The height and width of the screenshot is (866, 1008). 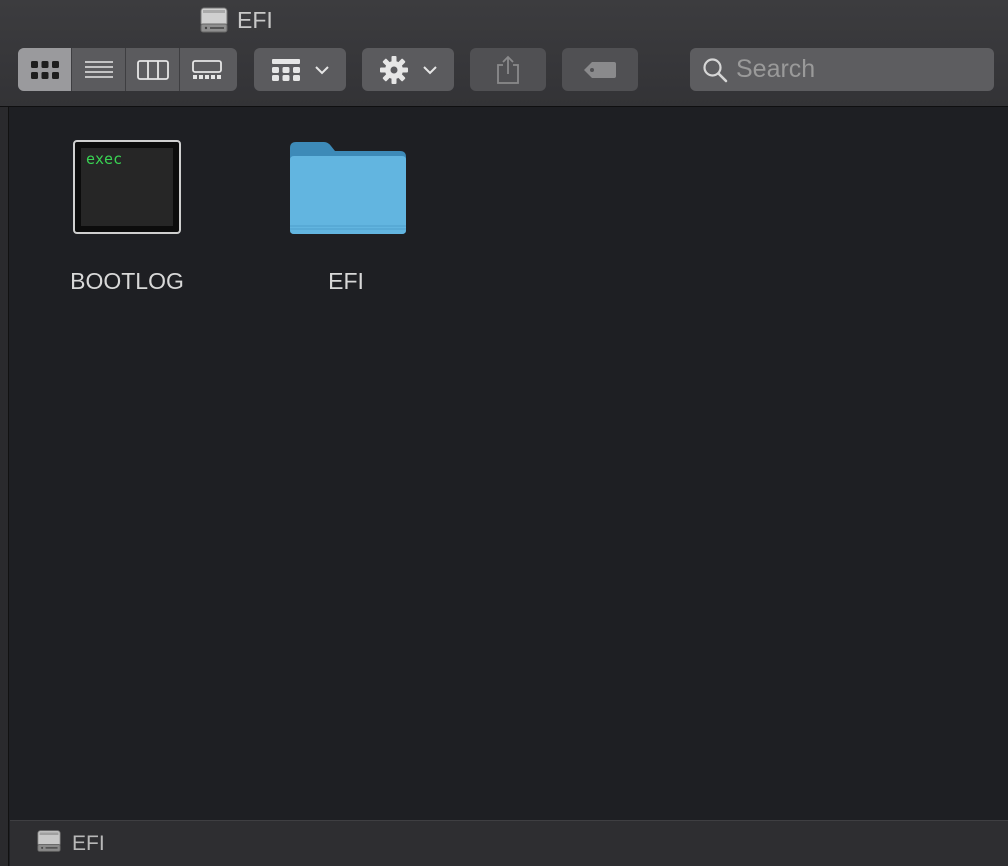 What do you see at coordinates (856, 69) in the screenshot?
I see `search-input` at bounding box center [856, 69].